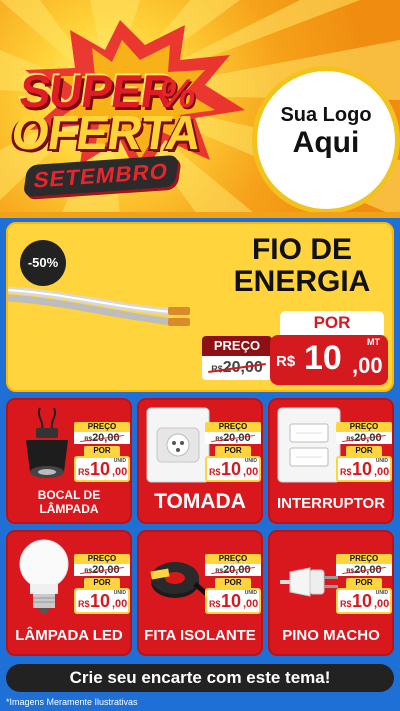  What do you see at coordinates (331, 503) in the screenshot?
I see `product-name: INTERRUPTOR` at bounding box center [331, 503].